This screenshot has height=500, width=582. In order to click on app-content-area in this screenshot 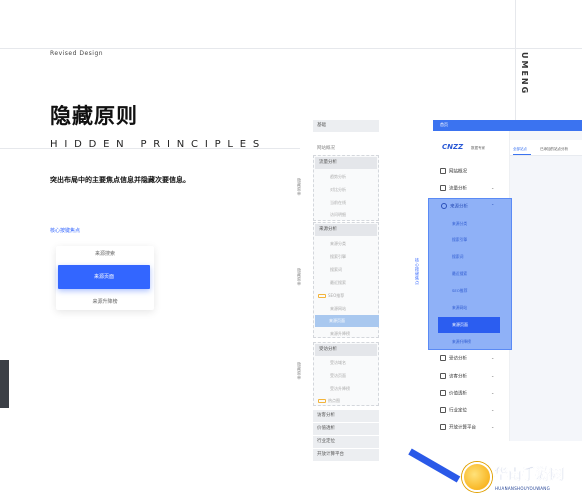, I will do `click(546, 286)`.